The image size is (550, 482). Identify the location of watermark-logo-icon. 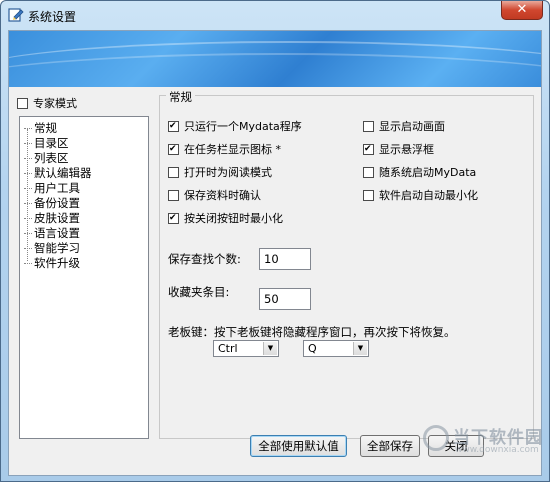
(436, 438).